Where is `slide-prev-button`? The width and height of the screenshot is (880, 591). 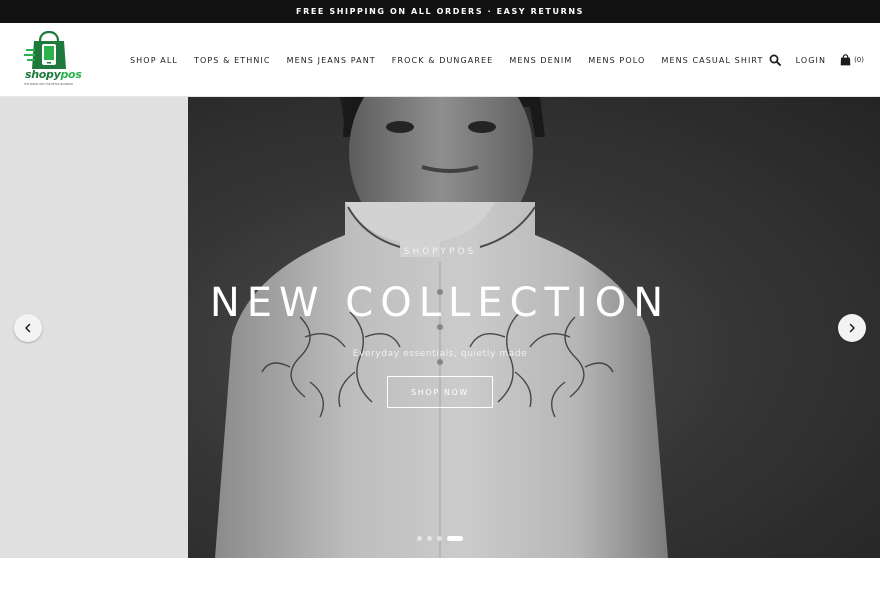
slide-prev-button is located at coordinates (28, 328).